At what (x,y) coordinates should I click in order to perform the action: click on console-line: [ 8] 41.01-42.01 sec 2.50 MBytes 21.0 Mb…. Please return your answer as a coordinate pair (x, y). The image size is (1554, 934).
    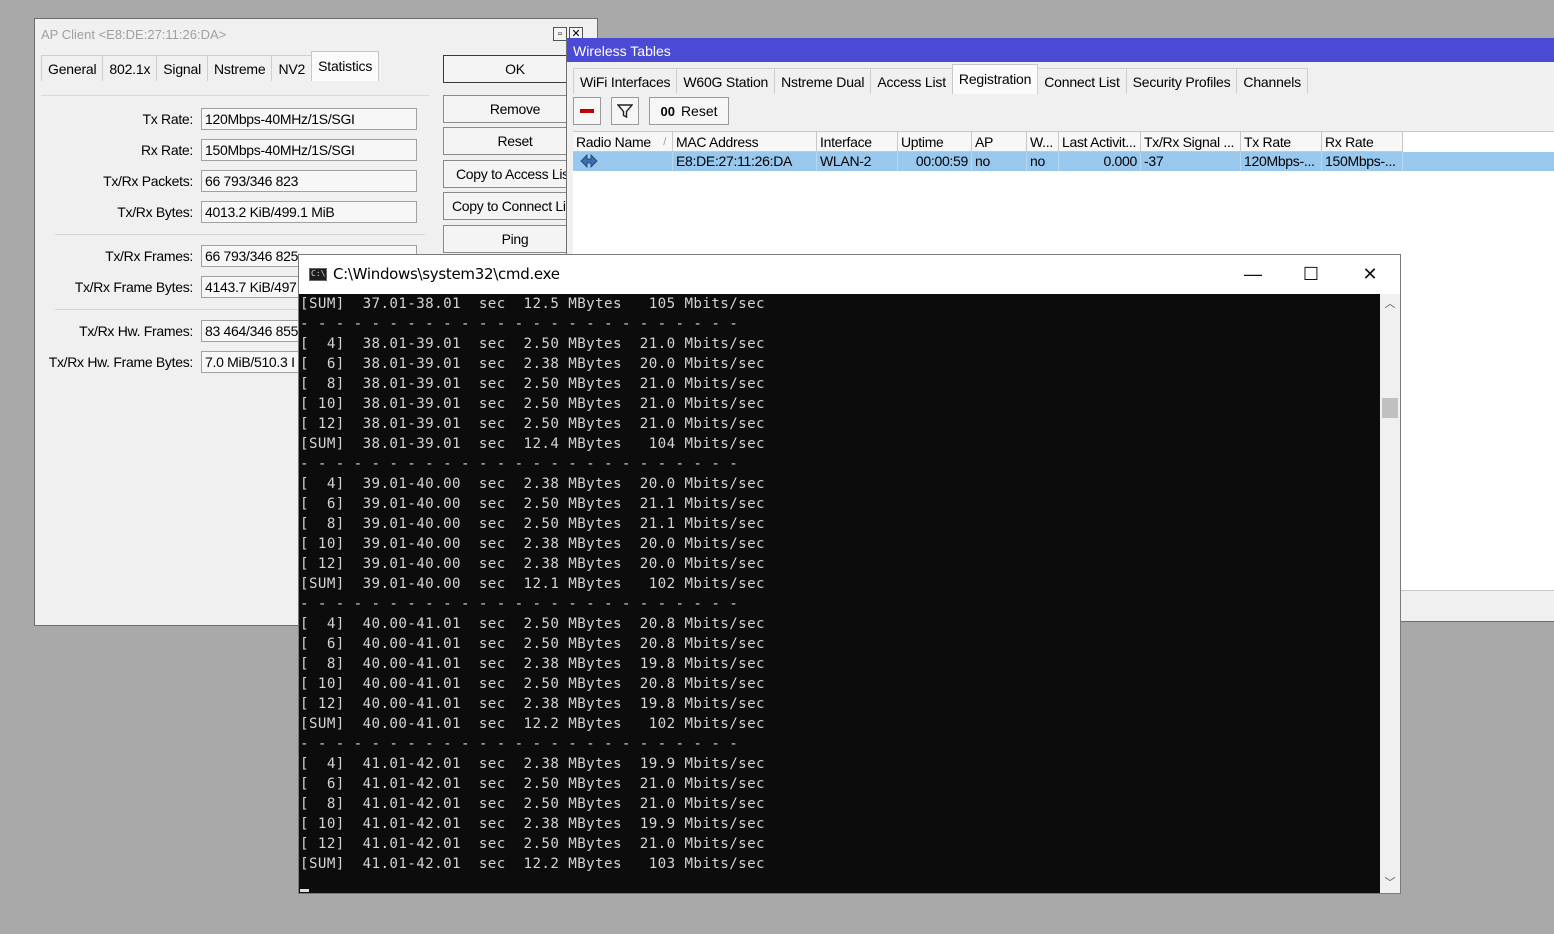
    Looking at the image, I should click on (532, 804).